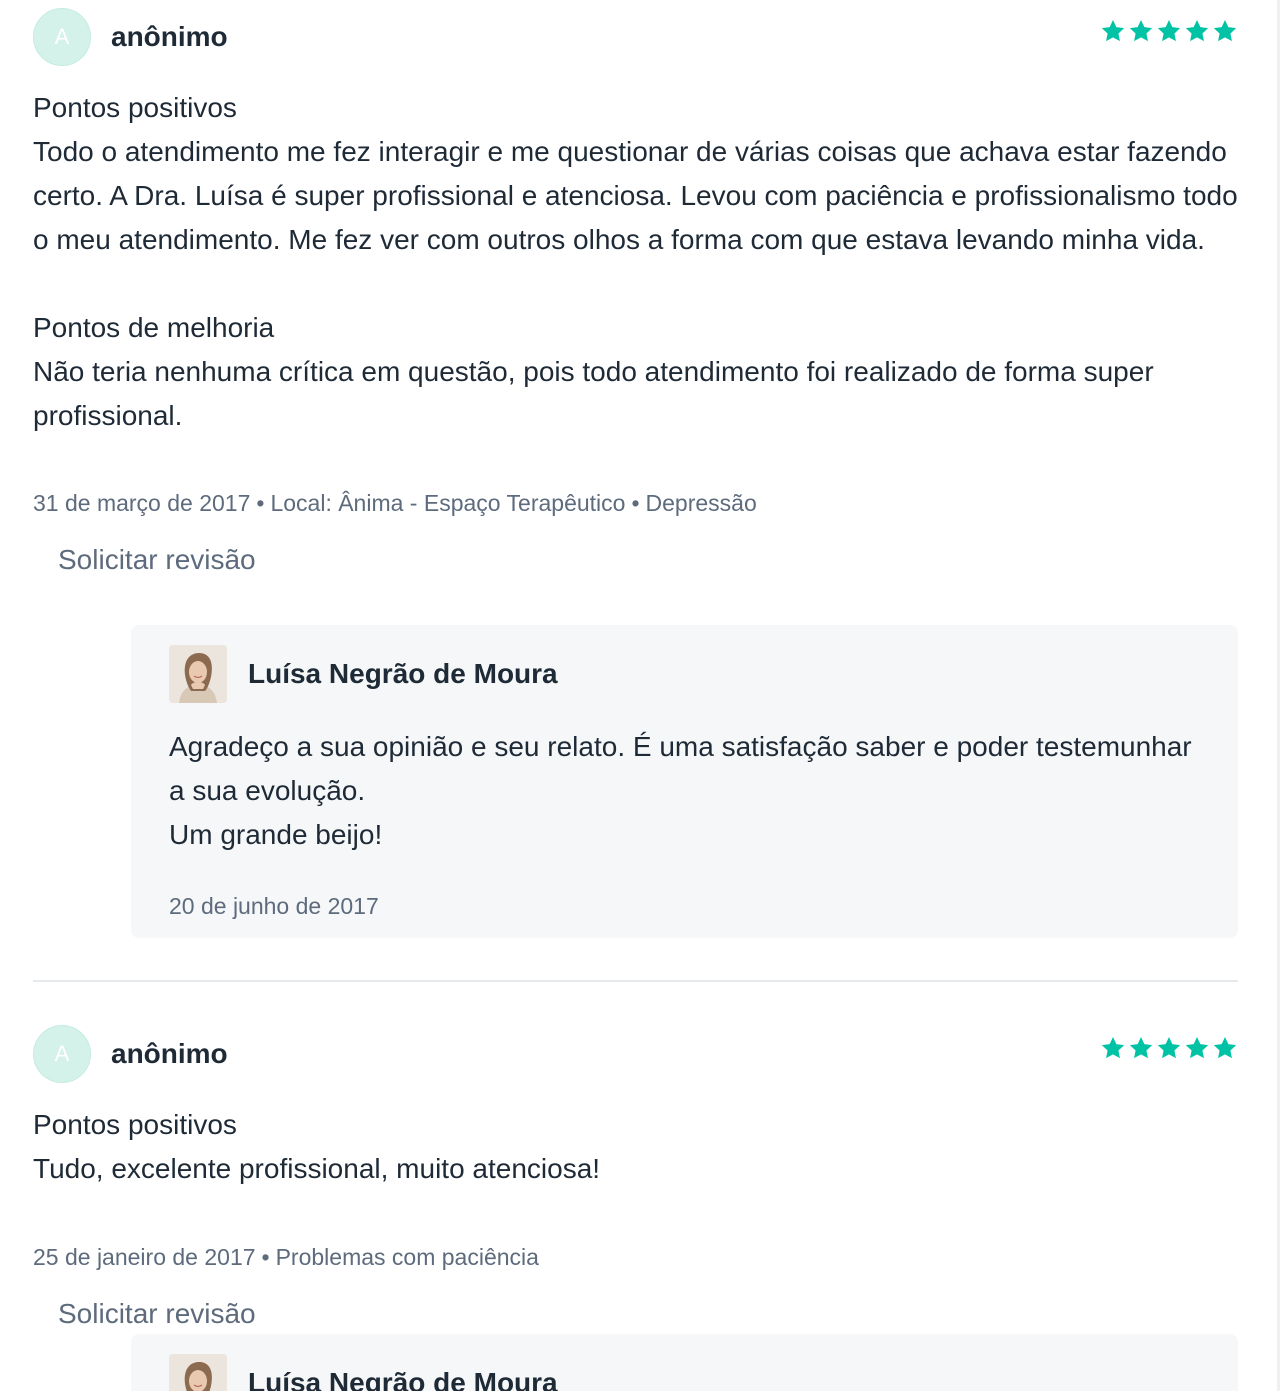 The height and width of the screenshot is (1391, 1280). I want to click on review-location: Local: Ânima - Espaço Terapêutico, so click(447, 503).